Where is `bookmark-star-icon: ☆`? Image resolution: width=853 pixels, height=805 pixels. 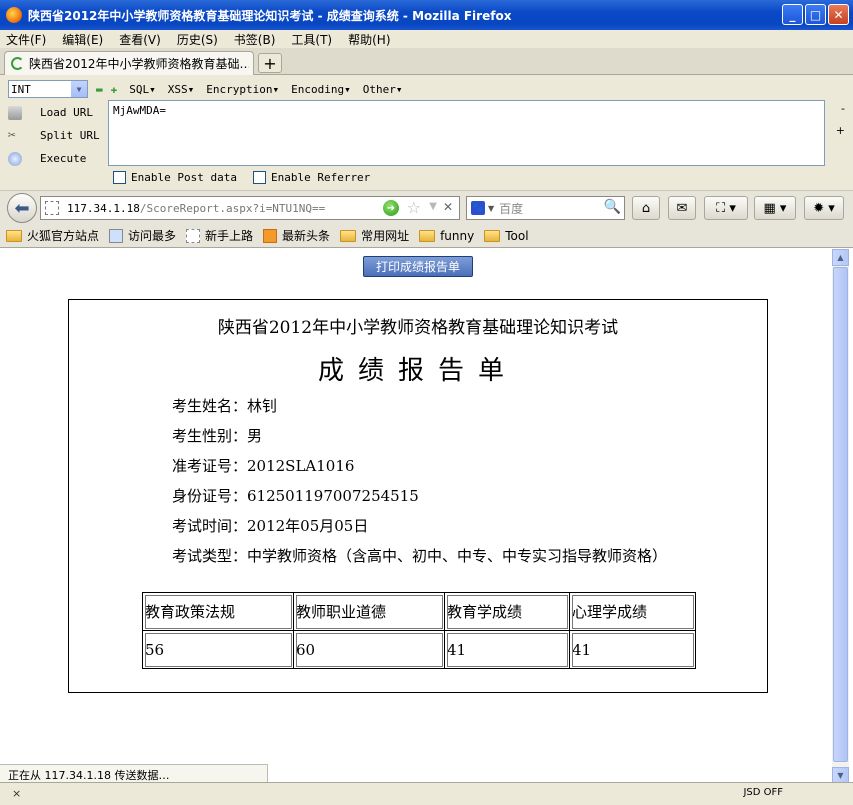
bookmark-star-icon: ☆ is located at coordinates (414, 207).